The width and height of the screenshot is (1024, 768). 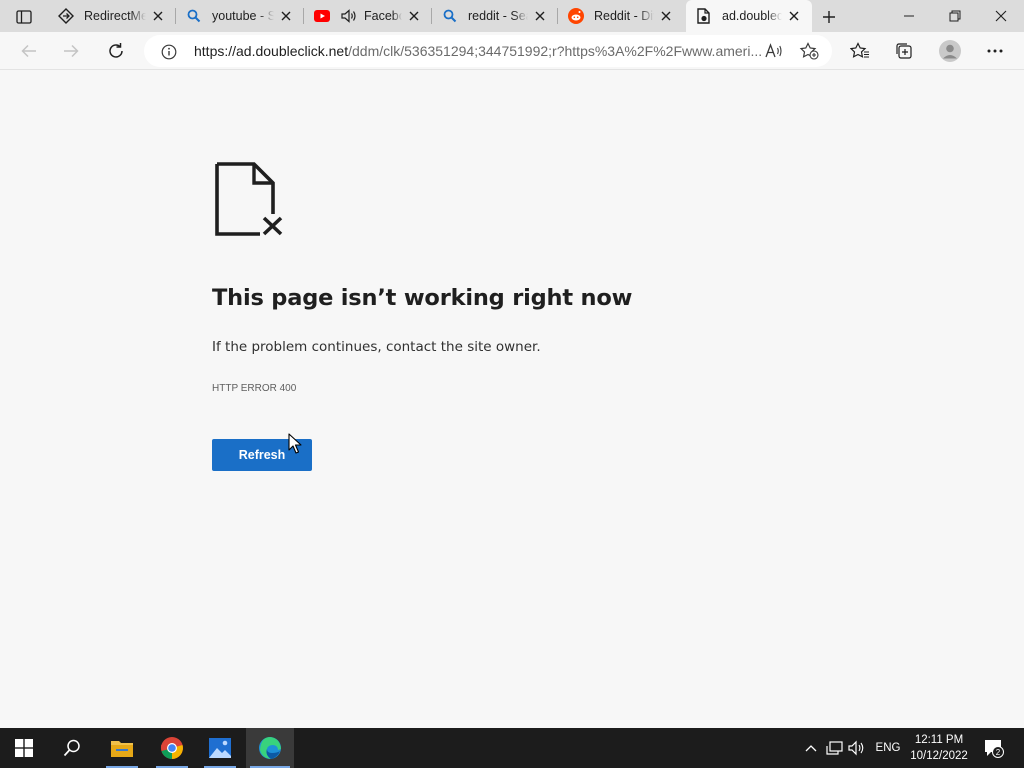 I want to click on page-title: This page isn’t working right now, so click(x=422, y=298).